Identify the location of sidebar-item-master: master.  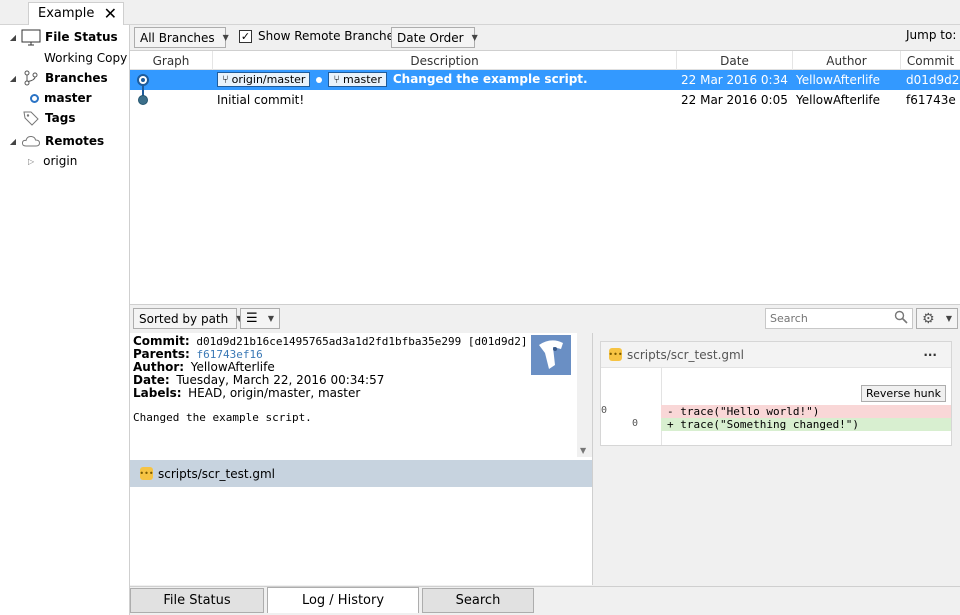
(61, 98).